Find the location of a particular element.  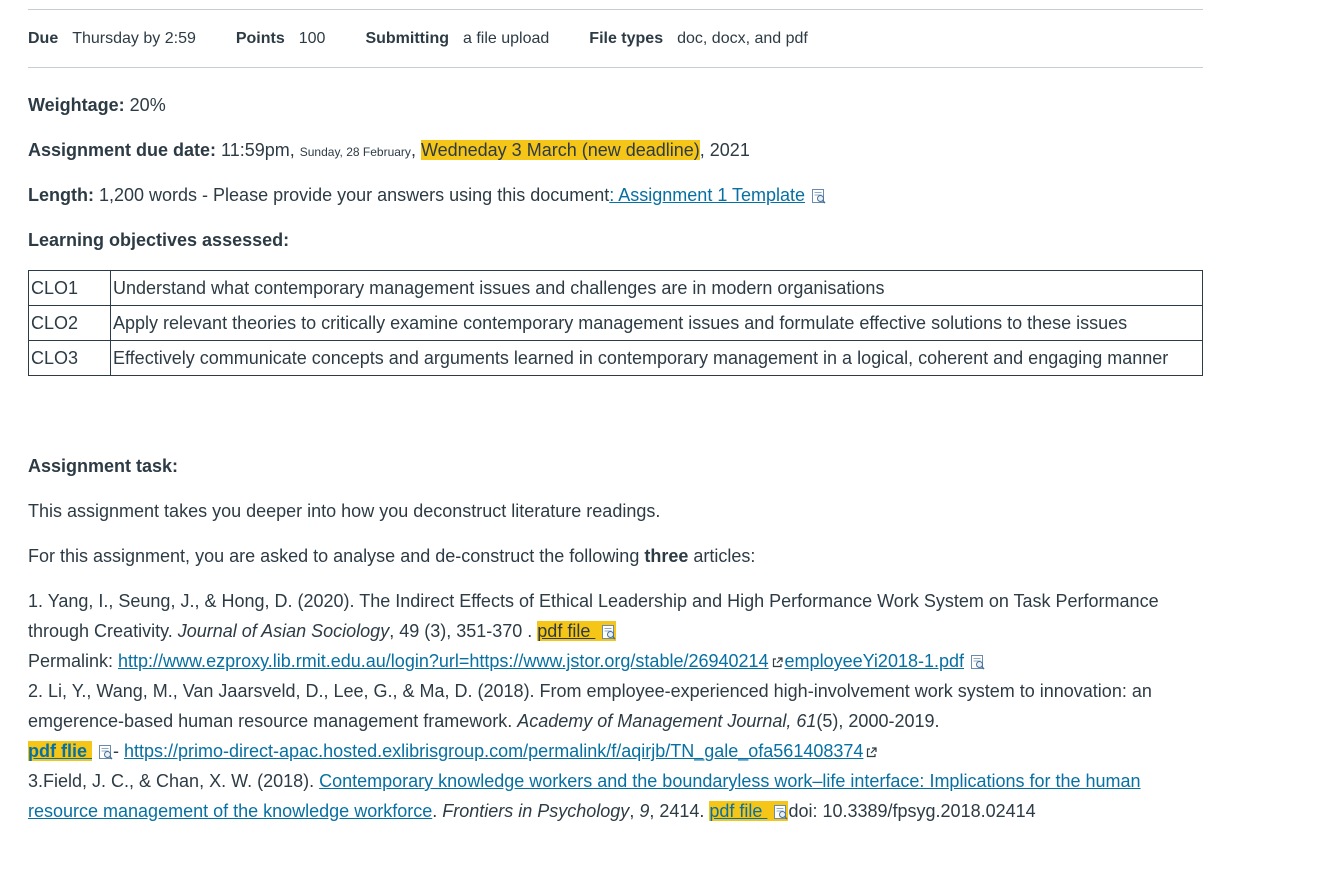

ref3-pdf-link: pdf file is located at coordinates (738, 811).